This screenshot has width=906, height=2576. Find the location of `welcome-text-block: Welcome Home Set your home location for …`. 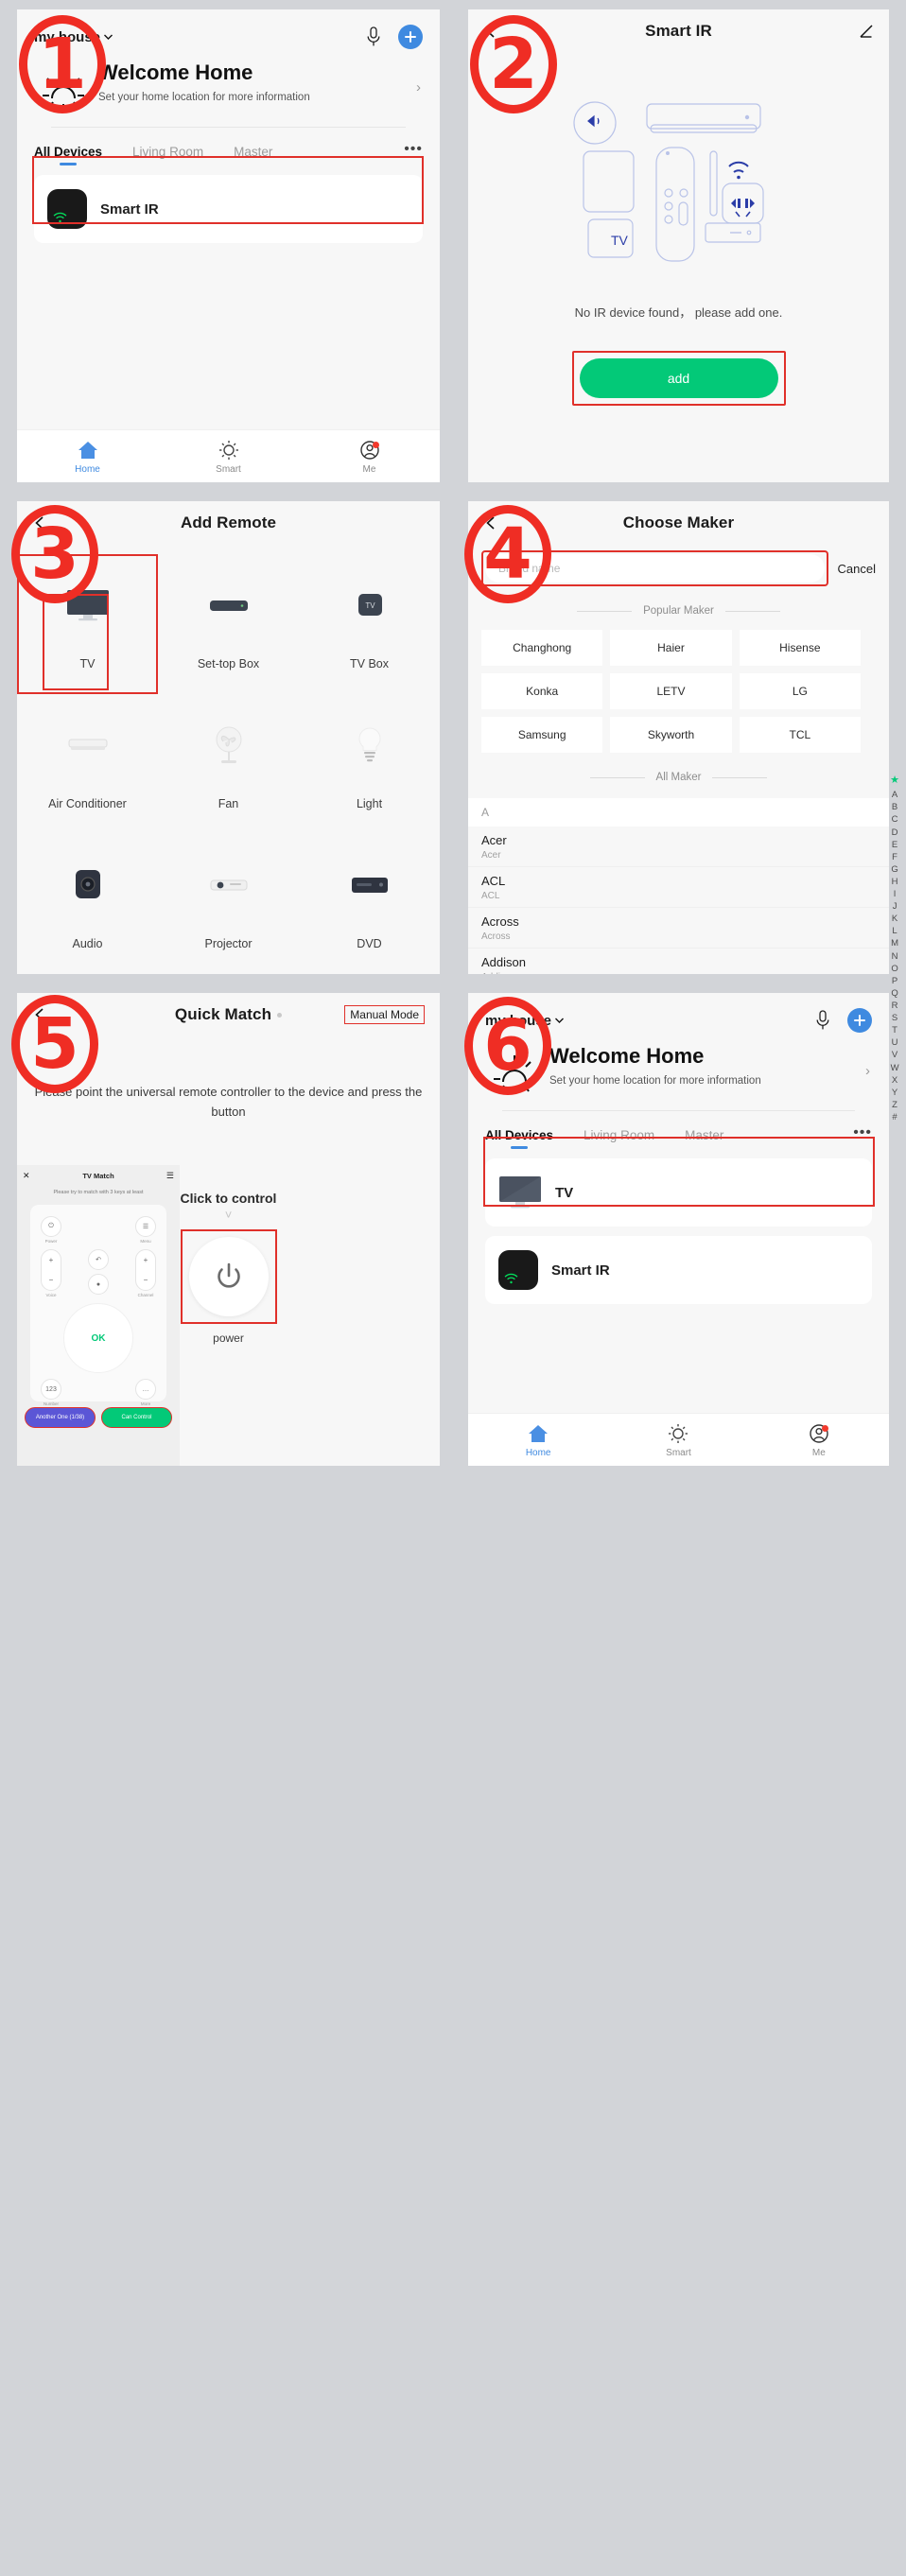

welcome-text-block: Welcome Home Set your home location for … is located at coordinates (703, 1065).